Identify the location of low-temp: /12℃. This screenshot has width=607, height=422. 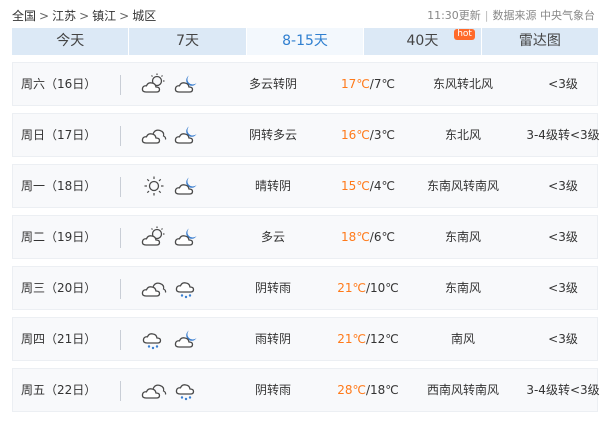
(382, 339).